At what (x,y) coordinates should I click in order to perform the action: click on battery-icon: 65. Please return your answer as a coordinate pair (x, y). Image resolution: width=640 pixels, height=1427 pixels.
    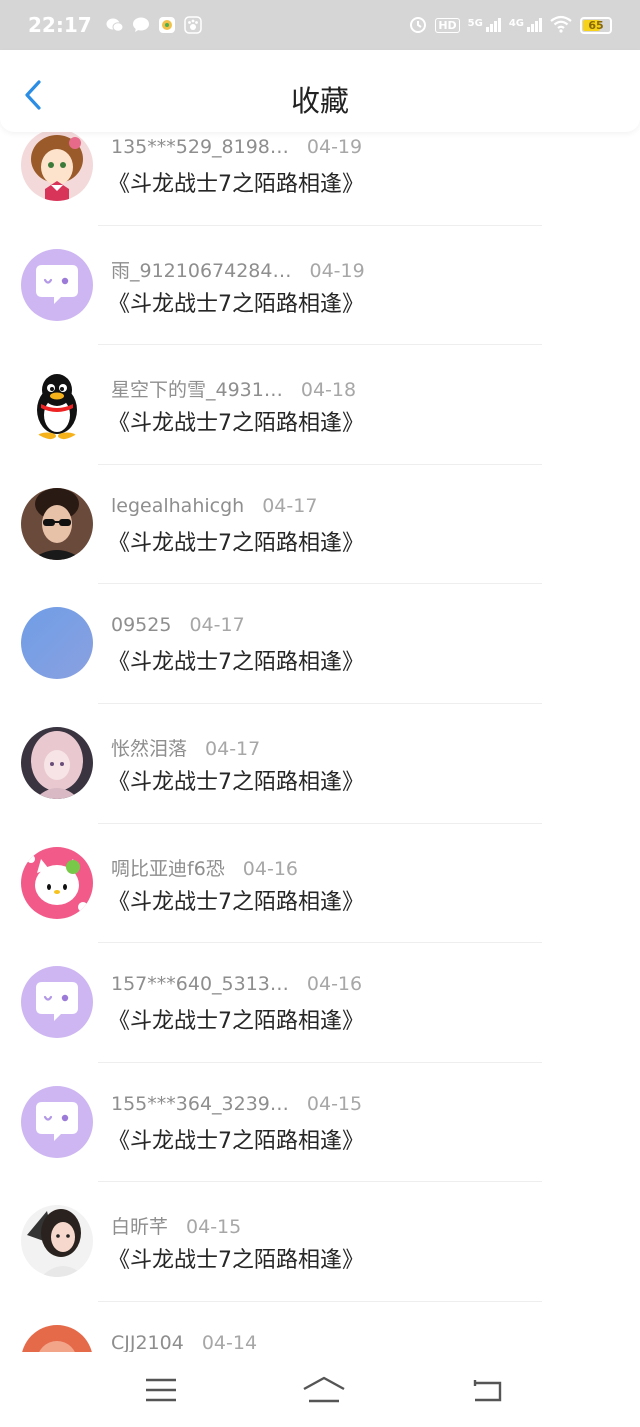
    Looking at the image, I should click on (596, 25).